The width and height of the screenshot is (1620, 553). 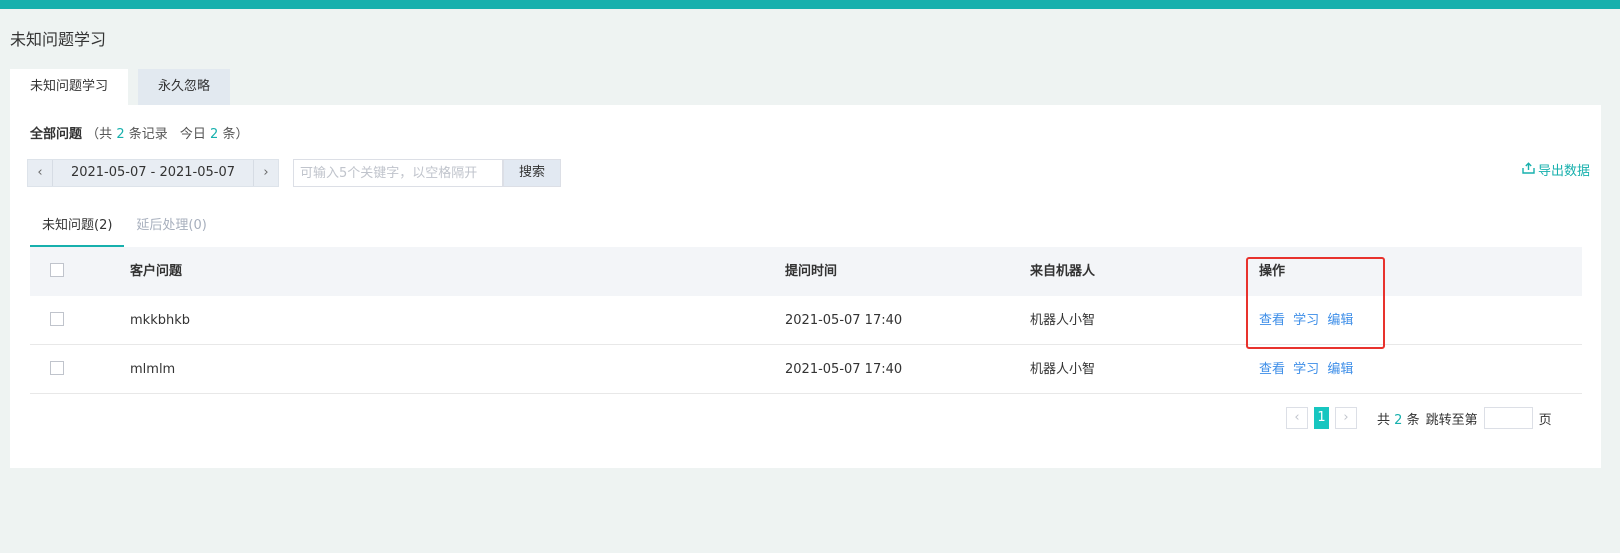 What do you see at coordinates (1272, 271) in the screenshot?
I see `header-ops: 操作` at bounding box center [1272, 271].